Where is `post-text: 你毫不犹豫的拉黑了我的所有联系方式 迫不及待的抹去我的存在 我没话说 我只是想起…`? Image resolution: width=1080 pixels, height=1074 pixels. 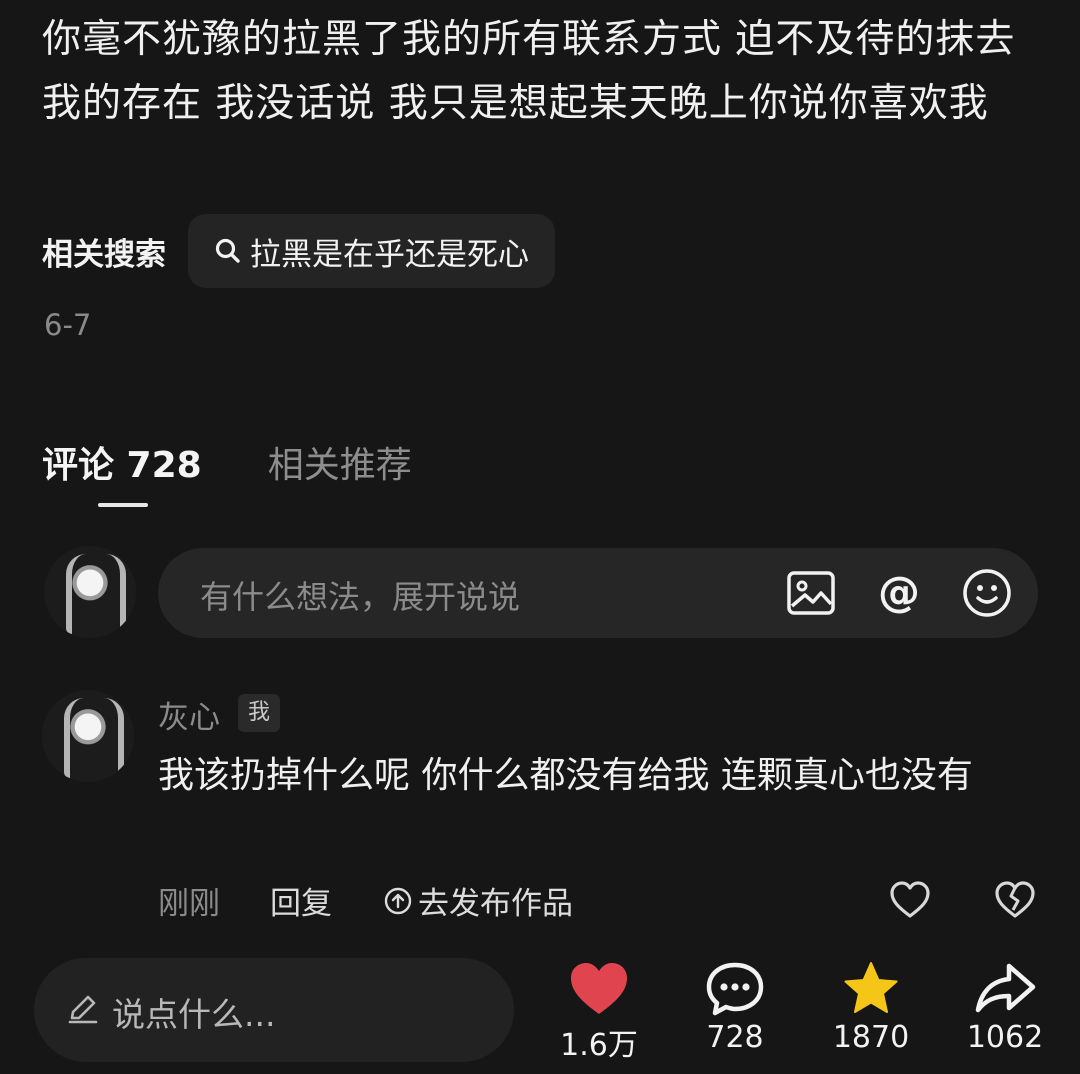 post-text: 你毫不犹豫的拉黑了我的所有联系方式 迫不及待的抹去我的存在 我没话说 我只是想起… is located at coordinates (529, 71).